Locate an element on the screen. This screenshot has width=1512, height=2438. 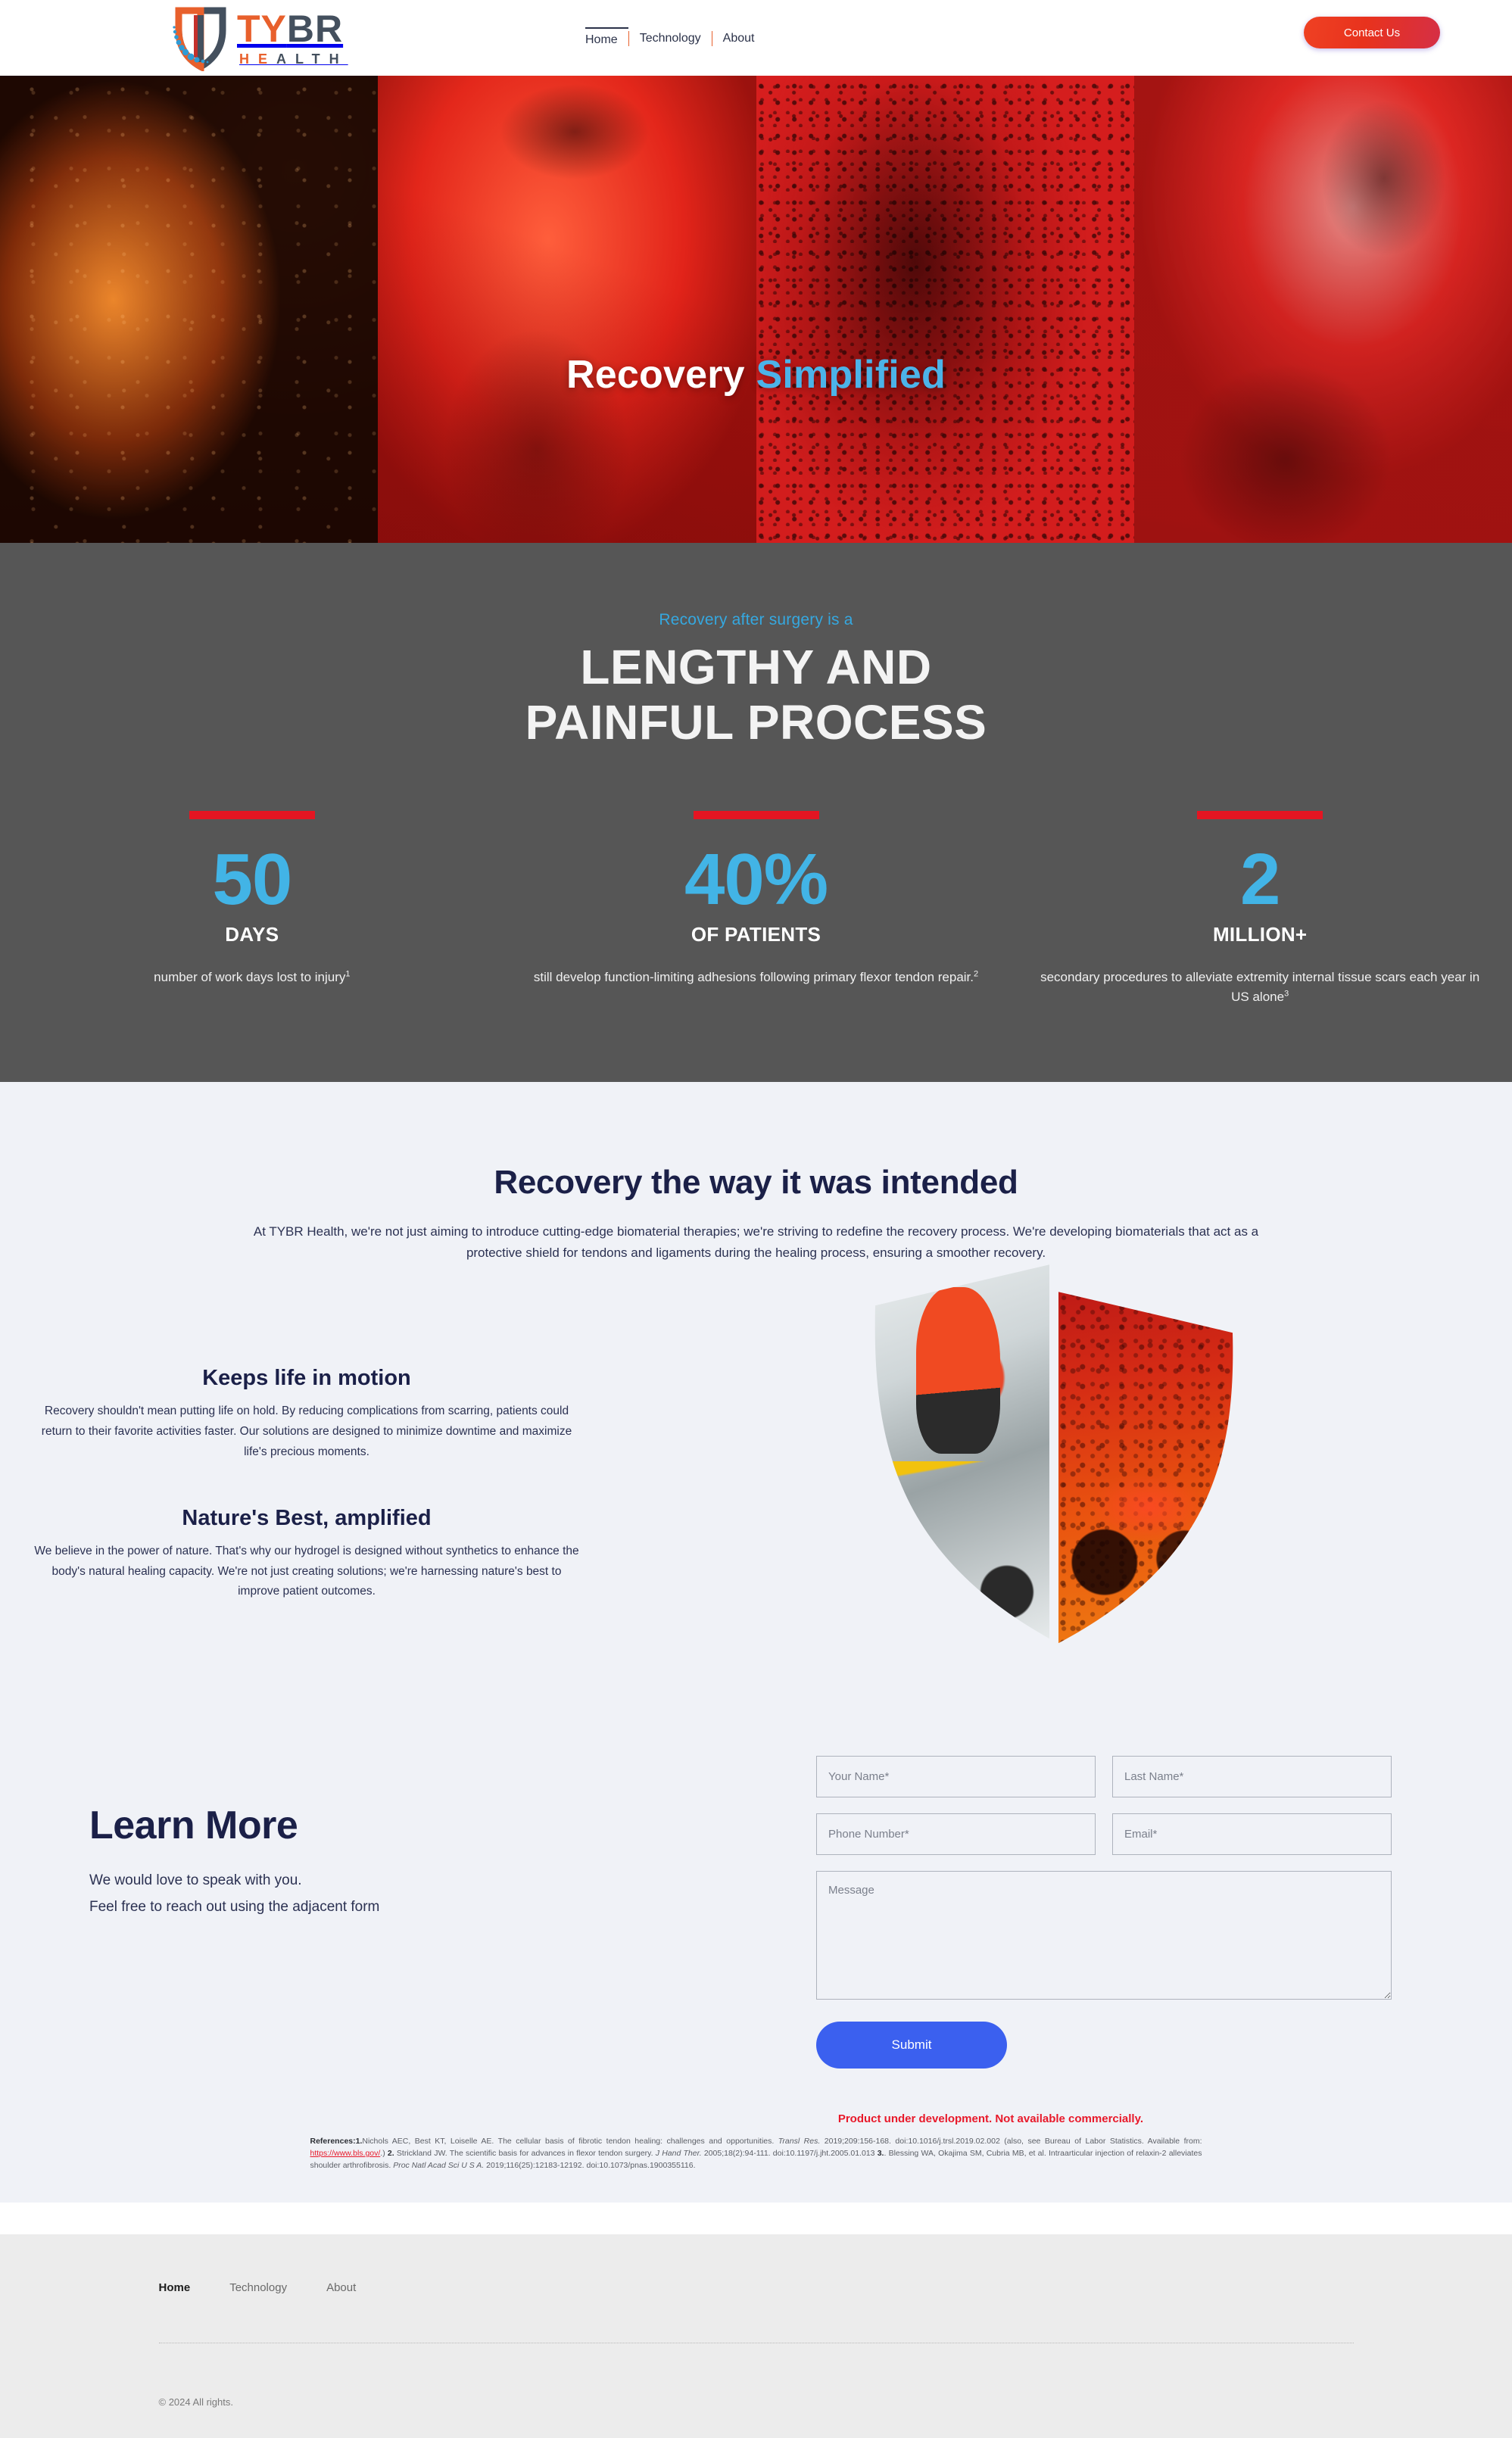
stats-kicker: Recovery after surgery is a is located at coordinates (756, 619).